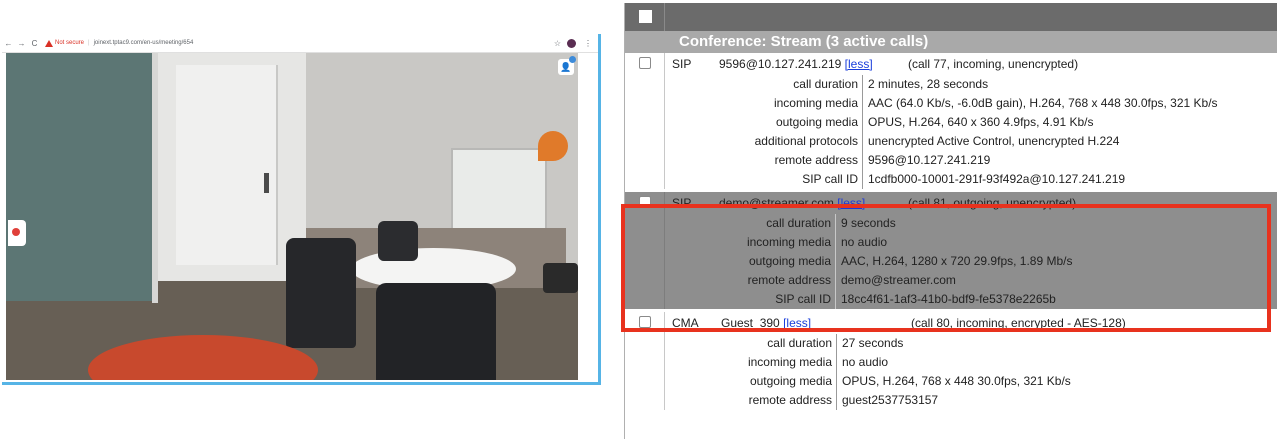 The height and width of the screenshot is (439, 1277). I want to click on detail-row: remote address guest2537753157, so click(951, 400).